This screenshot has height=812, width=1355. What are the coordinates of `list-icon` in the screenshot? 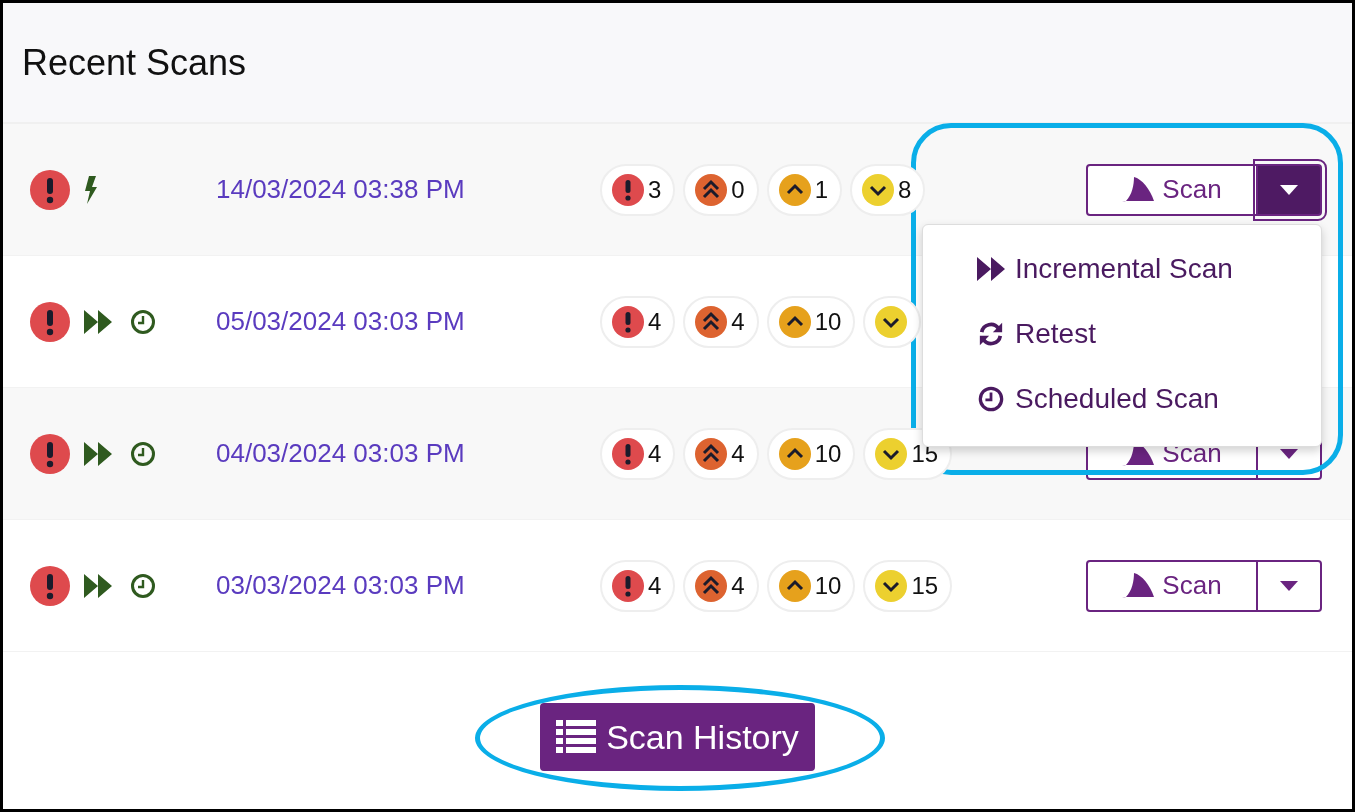 It's located at (576, 737).